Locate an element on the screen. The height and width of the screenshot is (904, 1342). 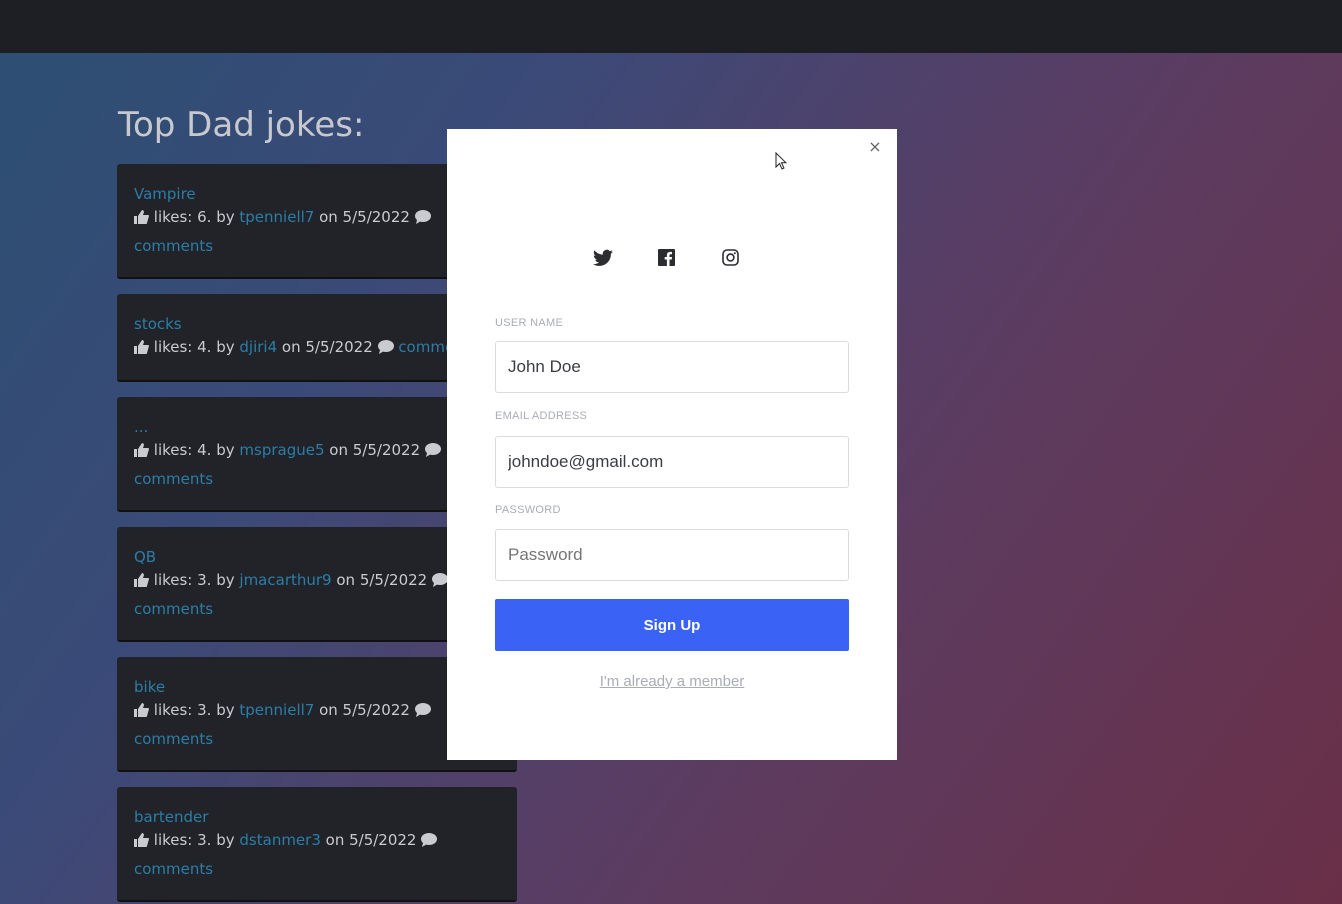
social-login-row is located at coordinates (672, 260).